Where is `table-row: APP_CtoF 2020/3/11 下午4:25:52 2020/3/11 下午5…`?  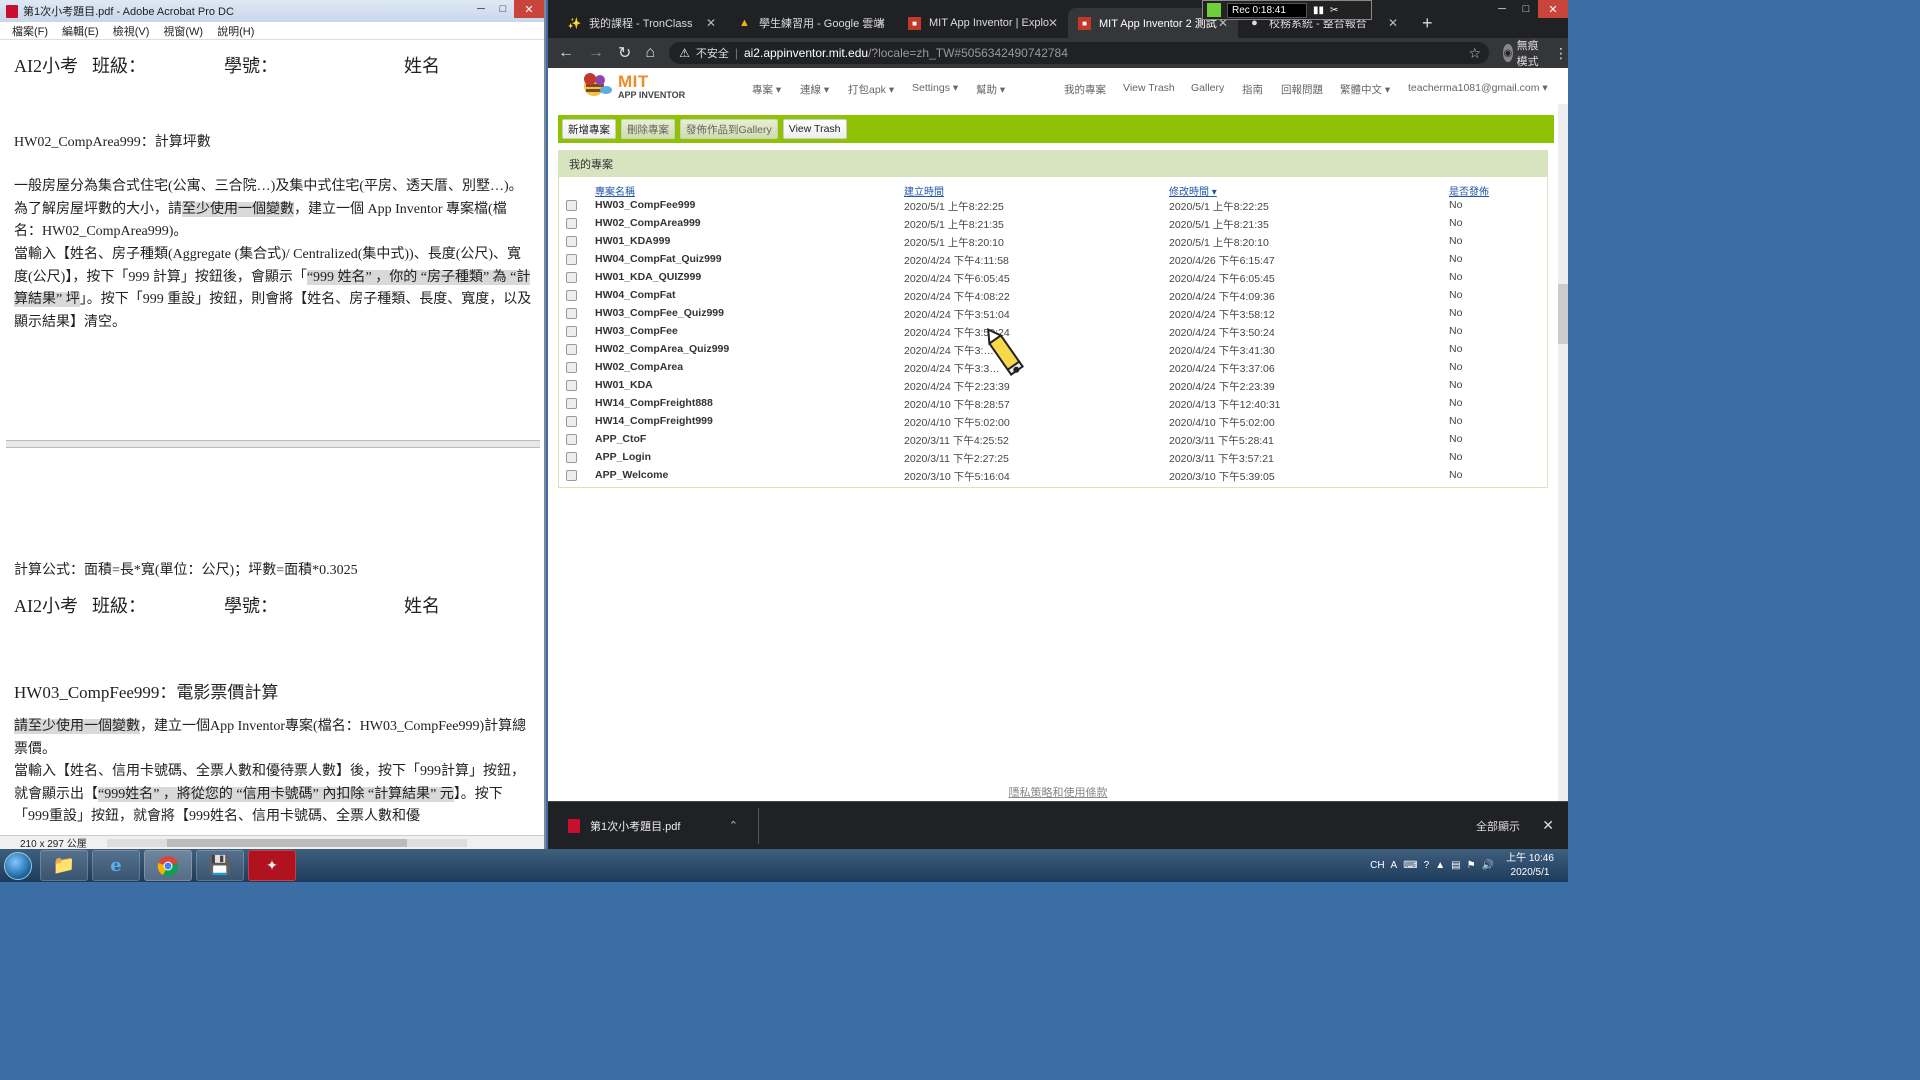
table-row: APP_CtoF 2020/3/11 下午4:25:52 2020/3/11 下午5… is located at coordinates (1054, 440).